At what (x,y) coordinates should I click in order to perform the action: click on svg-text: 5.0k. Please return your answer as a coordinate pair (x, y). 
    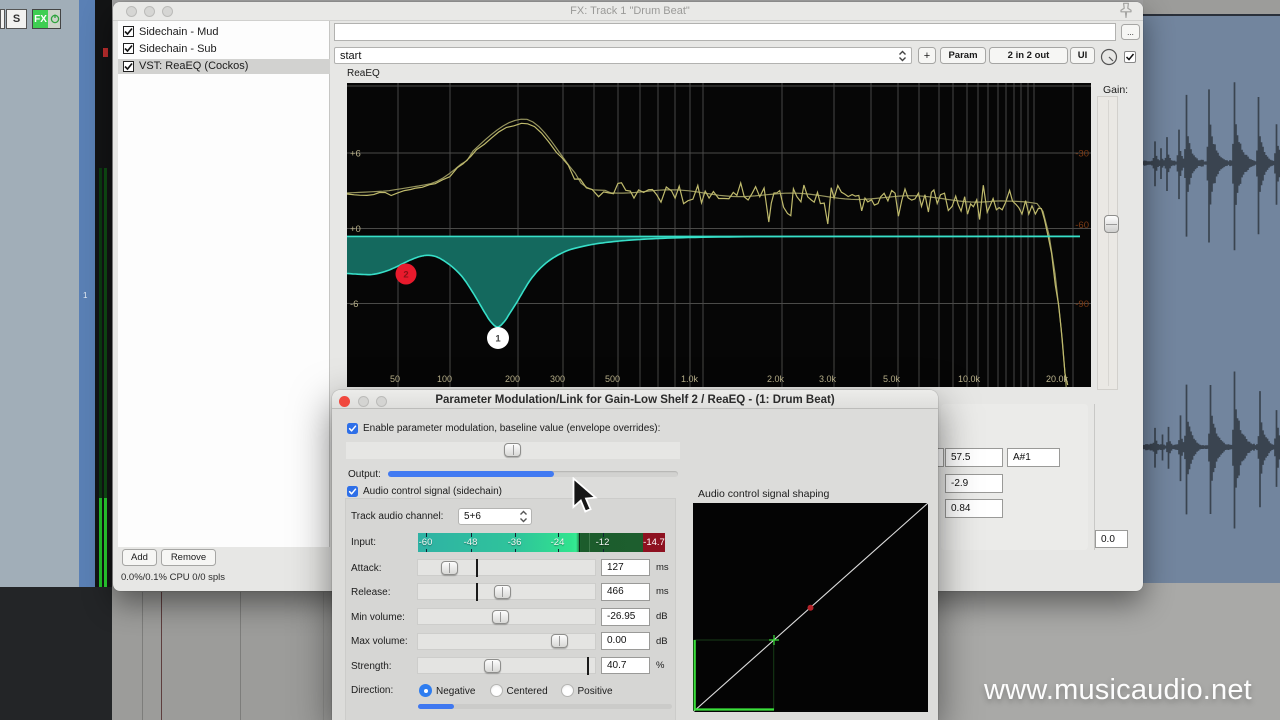
    Looking at the image, I should click on (892, 379).